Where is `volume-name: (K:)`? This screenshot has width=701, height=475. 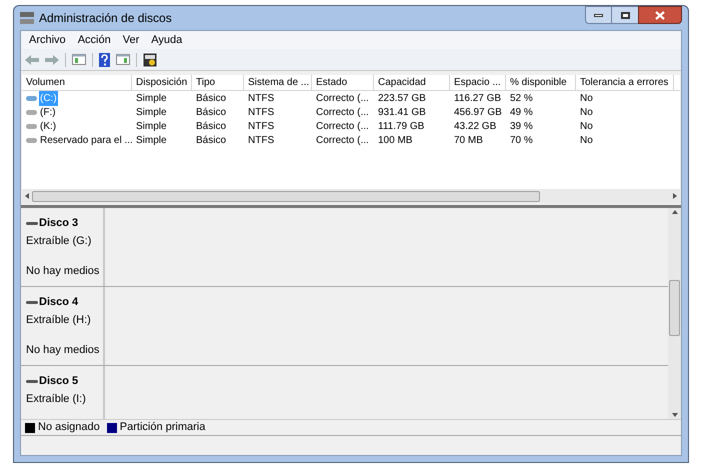
volume-name: (K:) is located at coordinates (48, 126).